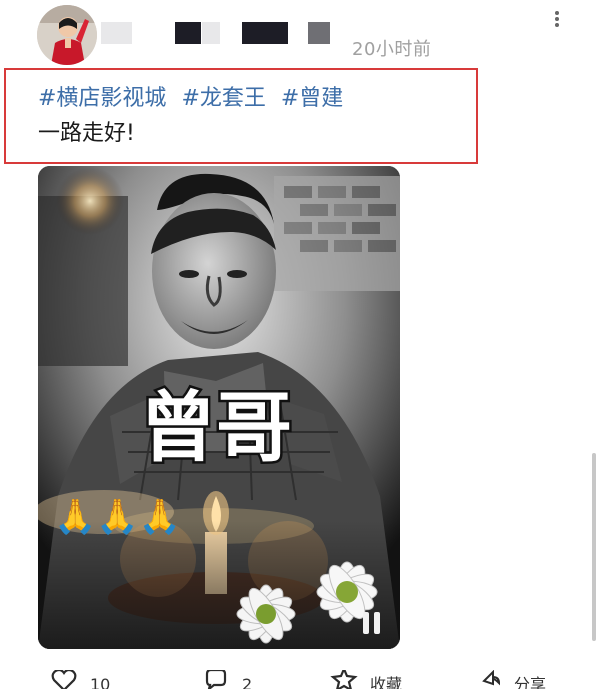 Image resolution: width=600 pixels, height=689 pixels. What do you see at coordinates (223, 99) in the screenshot?
I see `hashtag-link: #龙套王` at bounding box center [223, 99].